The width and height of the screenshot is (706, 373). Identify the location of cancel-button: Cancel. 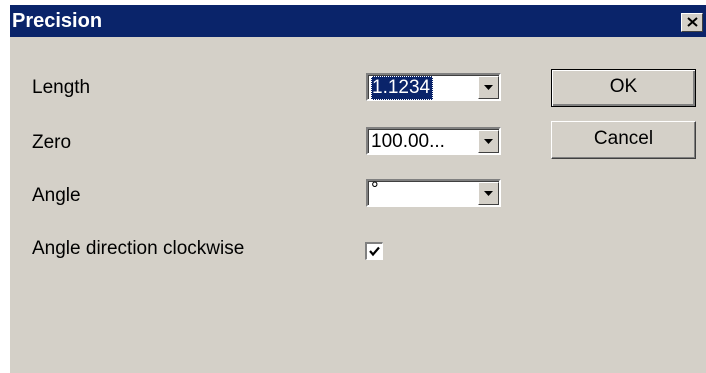
(623, 140).